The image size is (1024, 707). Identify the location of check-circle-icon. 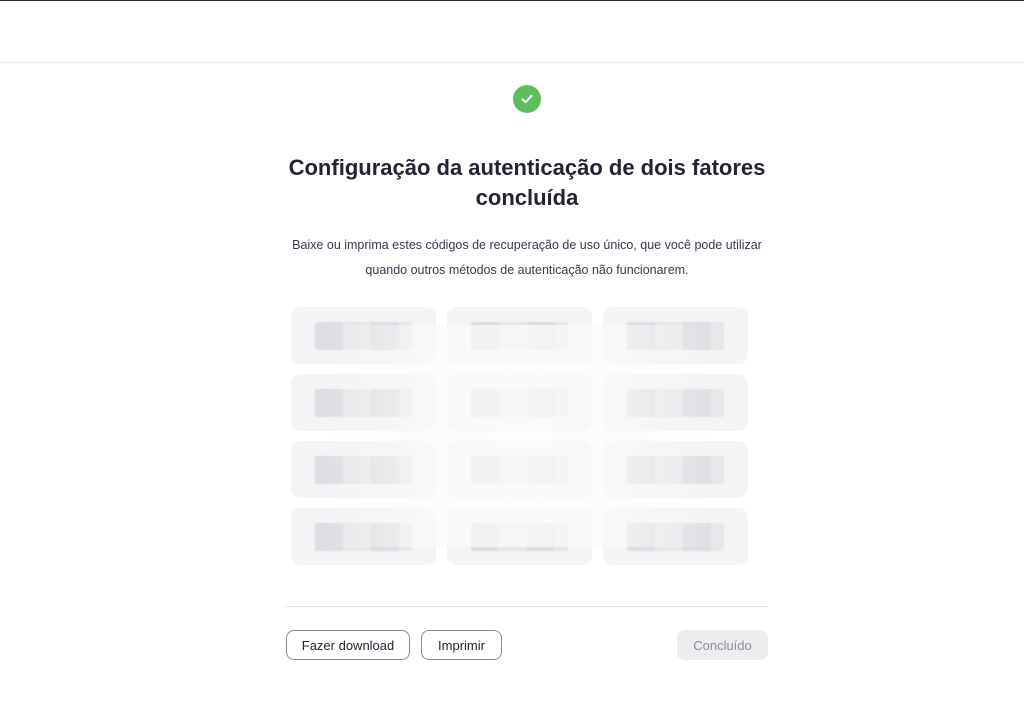
(527, 99).